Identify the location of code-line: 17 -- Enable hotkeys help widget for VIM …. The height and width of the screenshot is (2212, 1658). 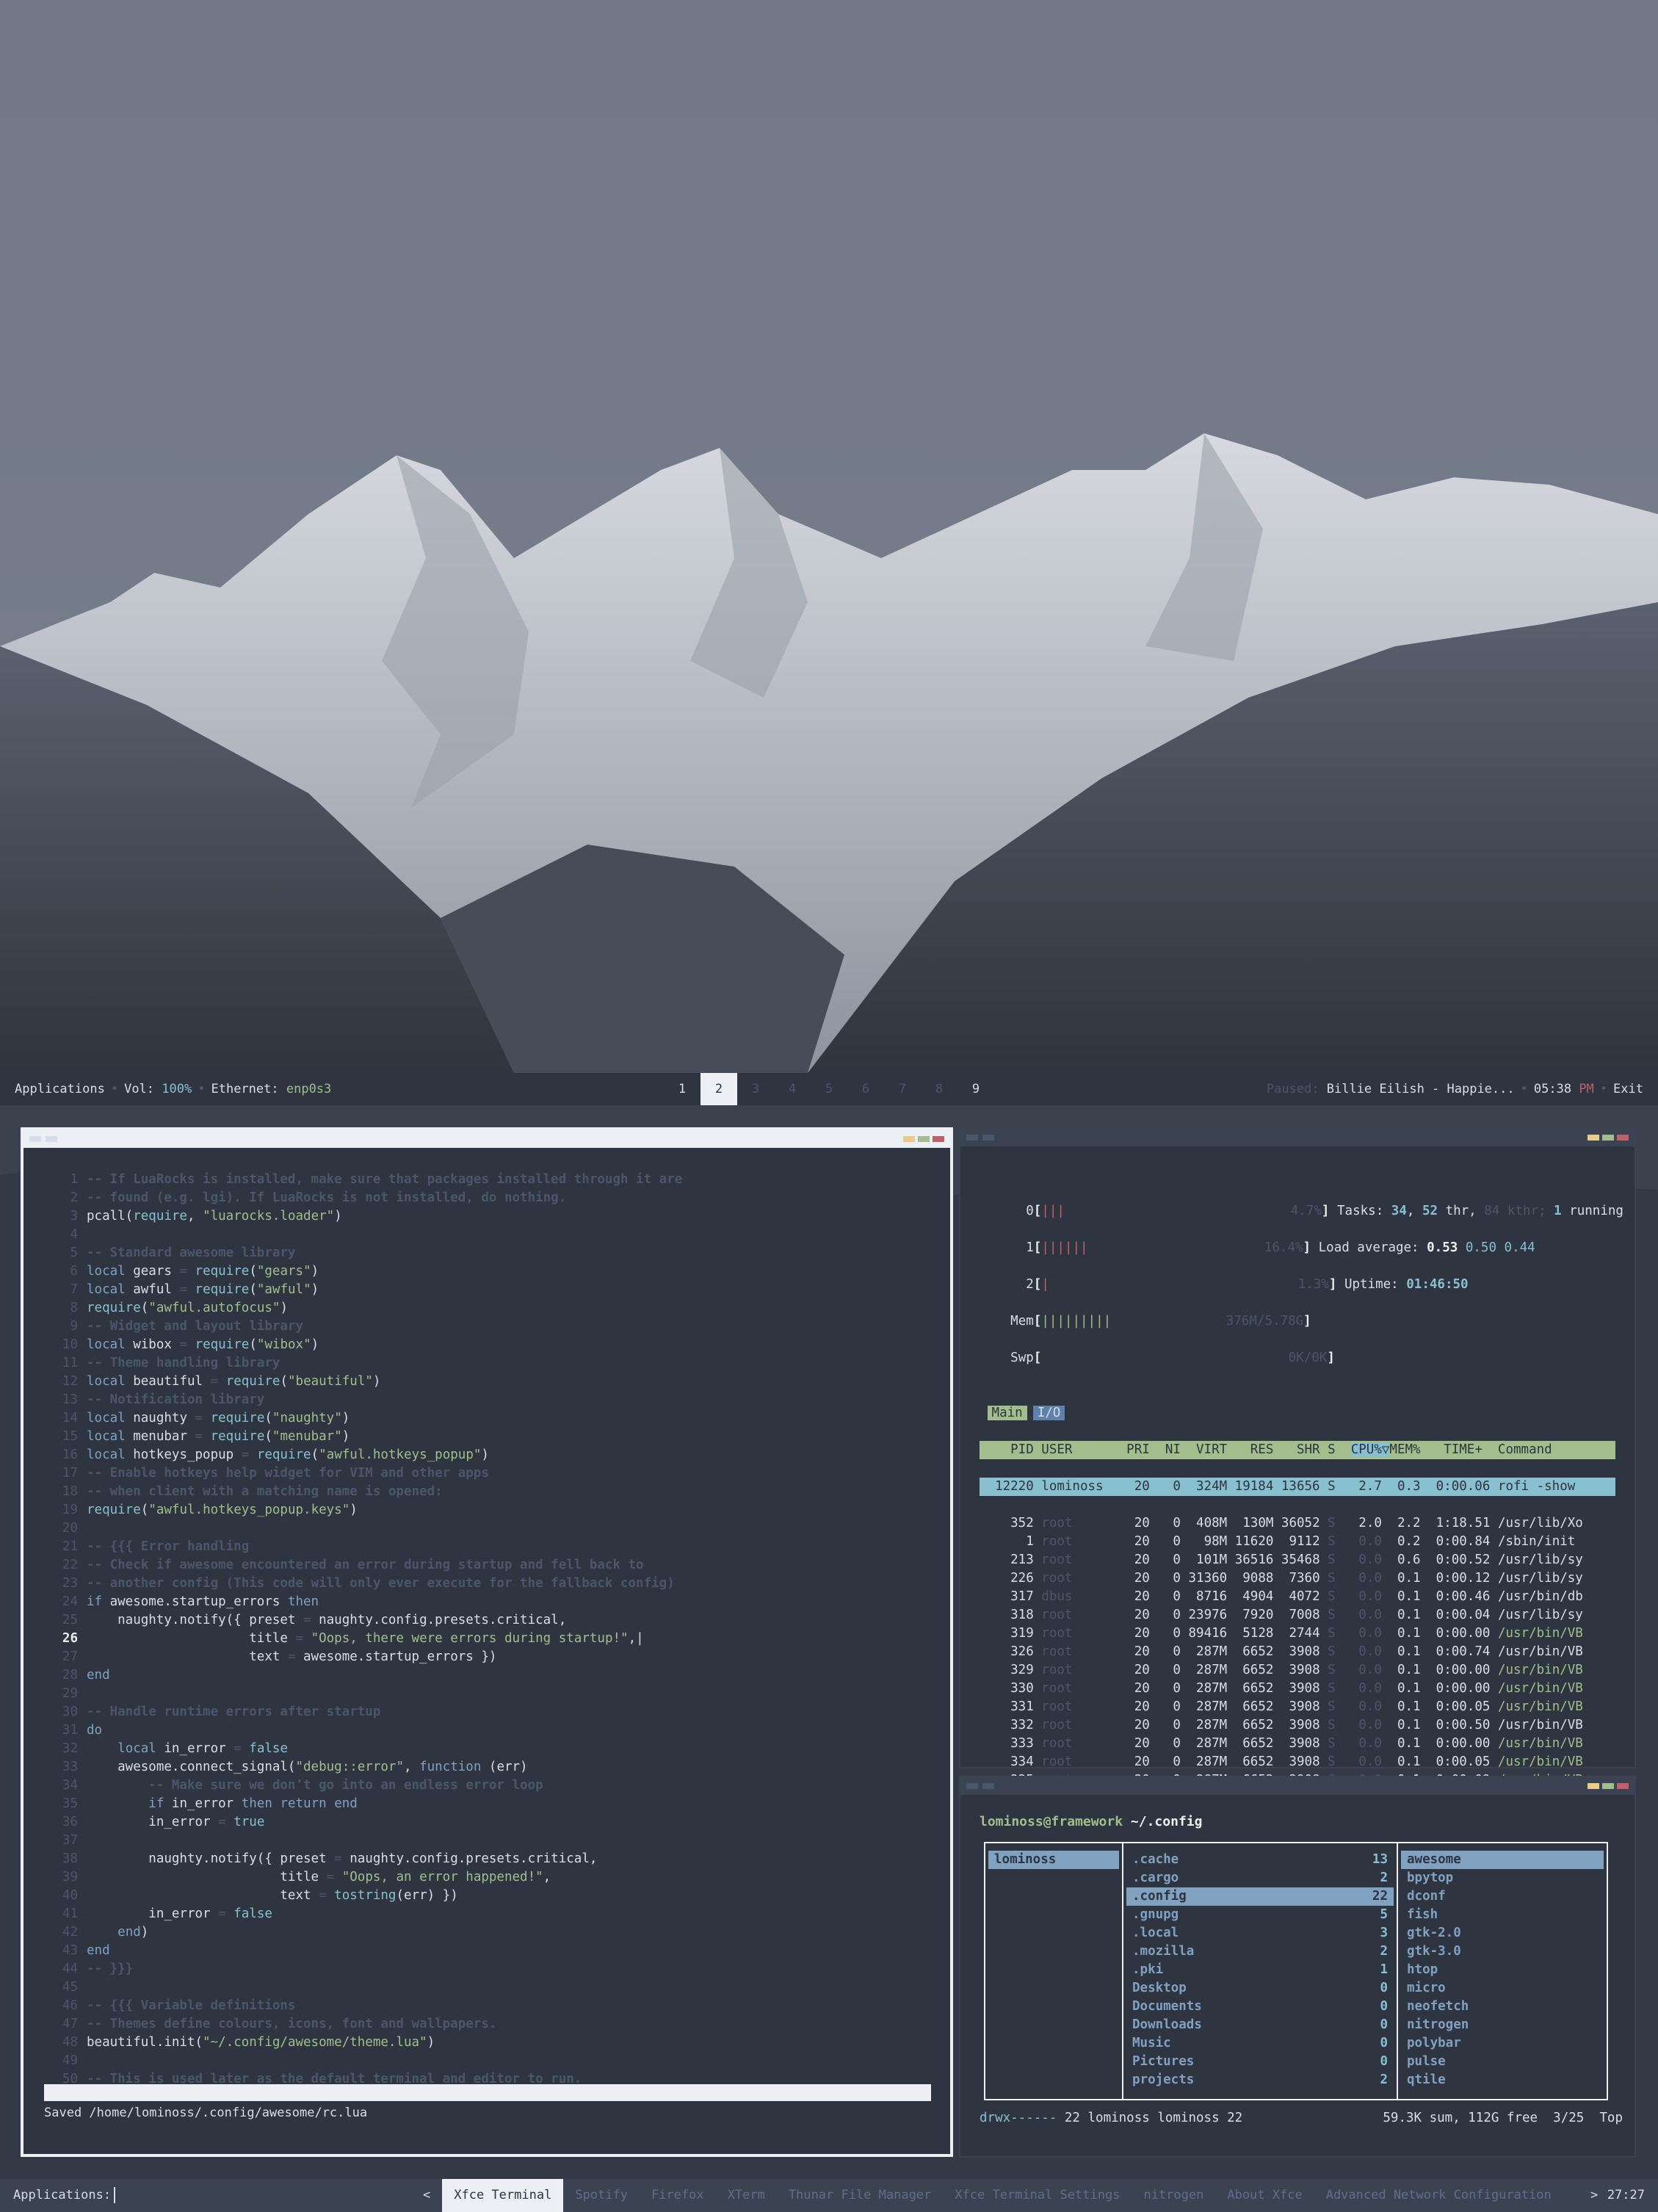
(485, 1474).